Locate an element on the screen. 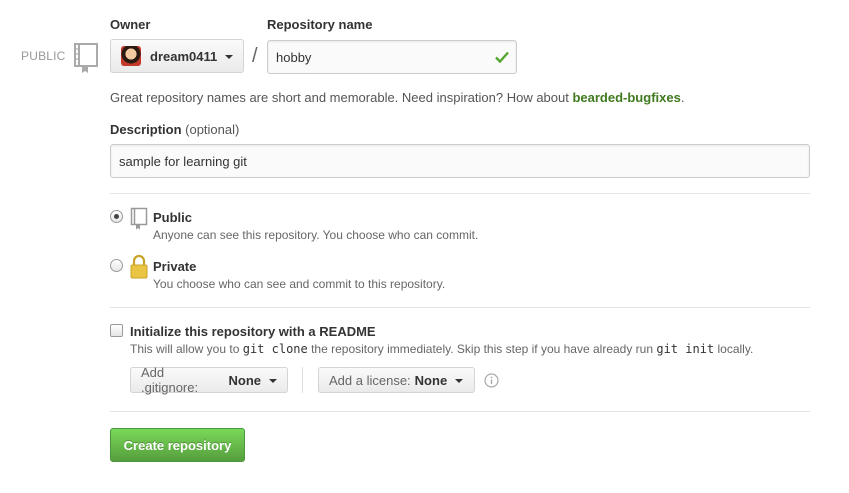  description-label: Description (optional) is located at coordinates (174, 129).